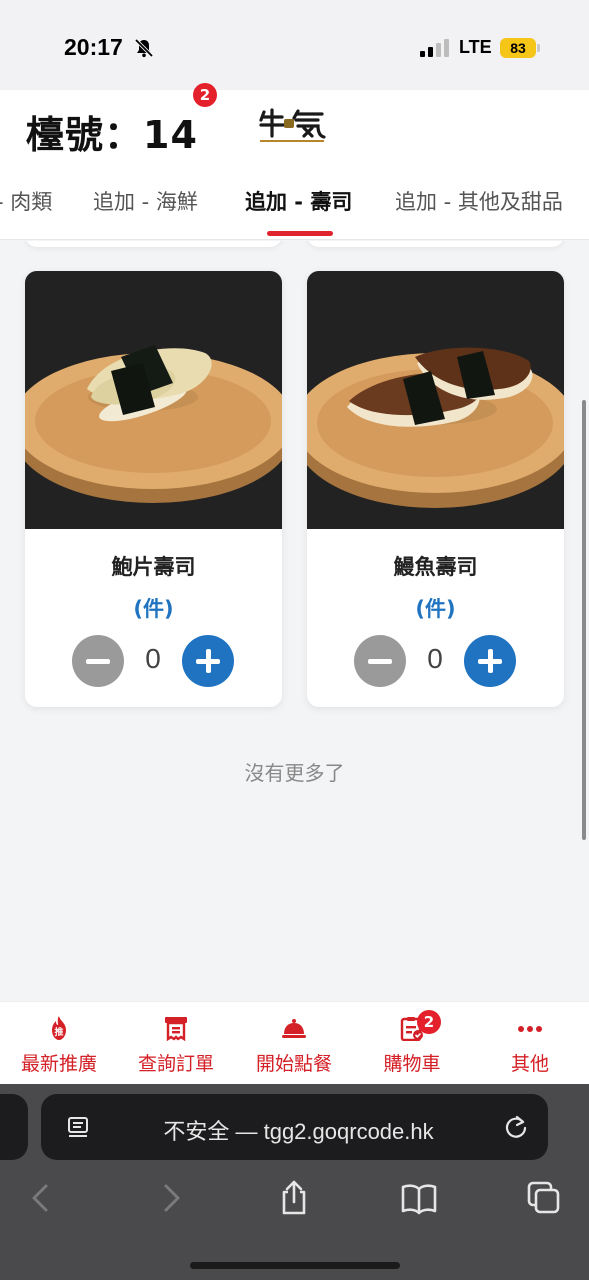  Describe the element at coordinates (294, 773) in the screenshot. I see `list-end-message: 沒有更多了` at that location.